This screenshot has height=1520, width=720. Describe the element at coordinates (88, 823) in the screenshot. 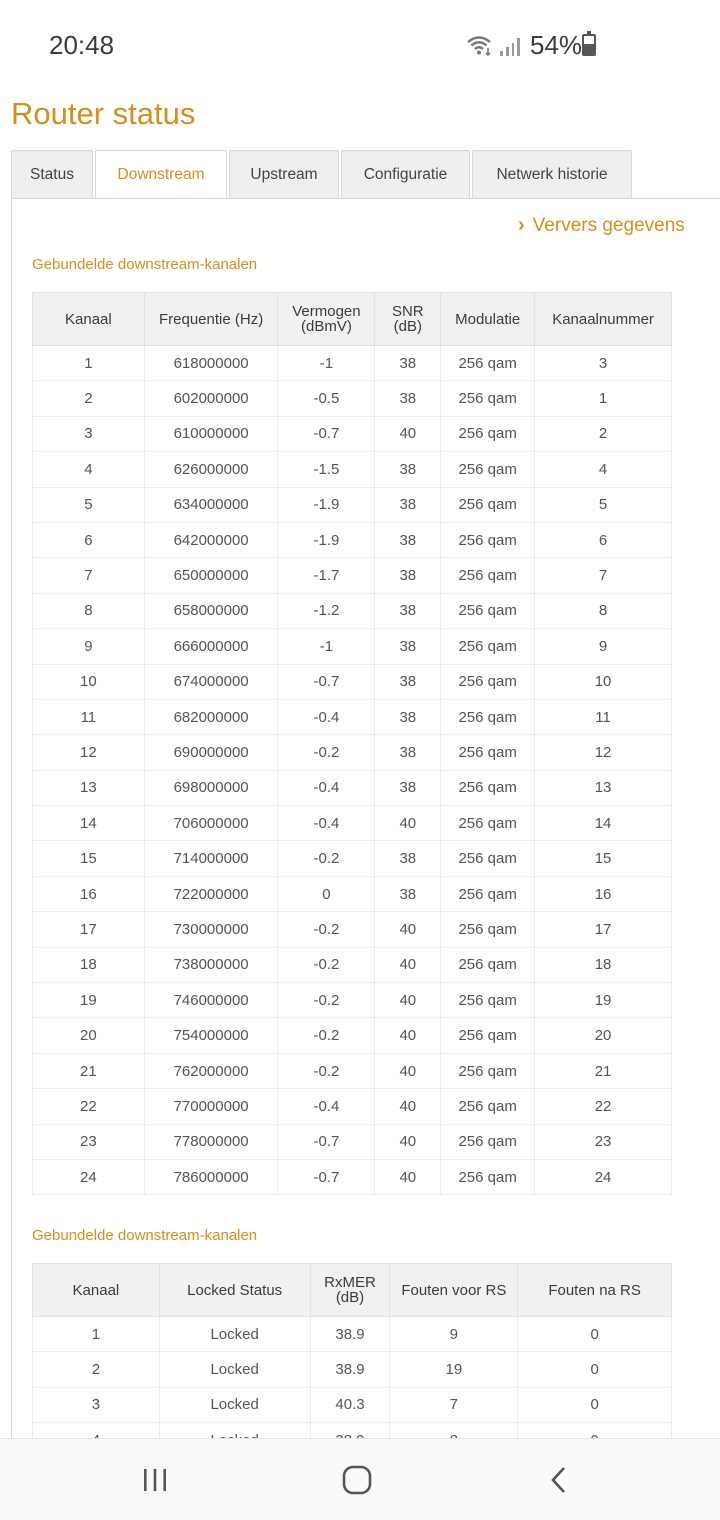

I see `table-cell: 14` at that location.